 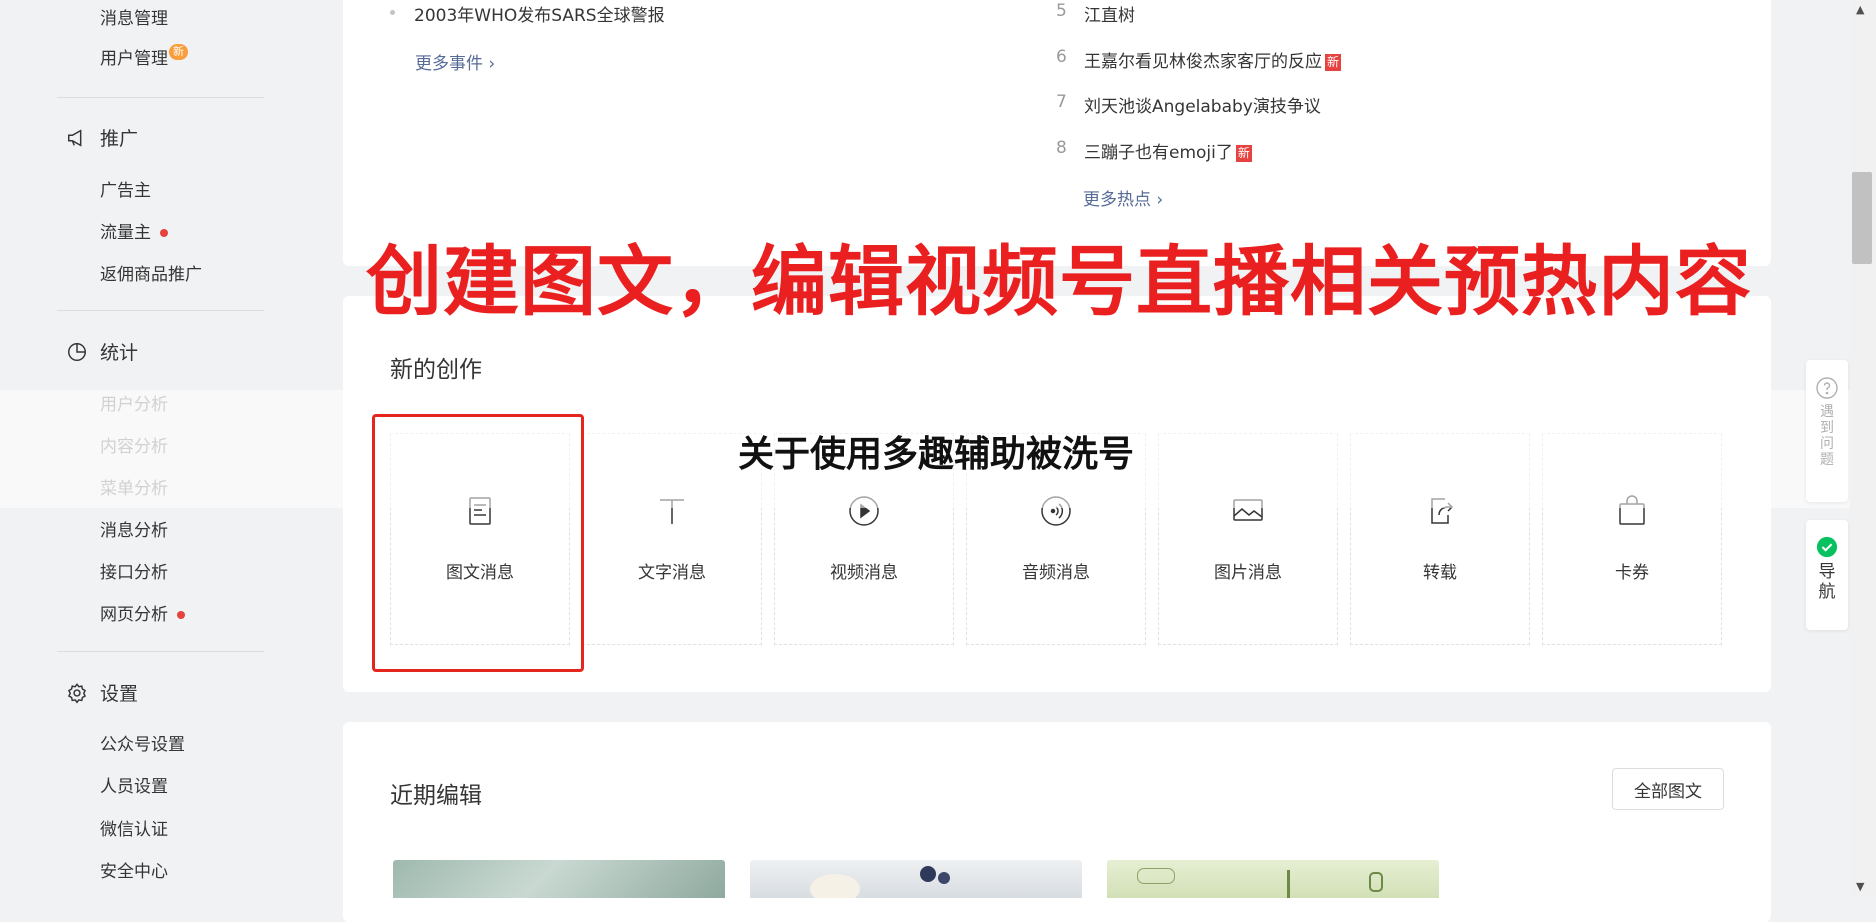 I want to click on sidebar-item-advertiser: 广告主, so click(x=125, y=188).